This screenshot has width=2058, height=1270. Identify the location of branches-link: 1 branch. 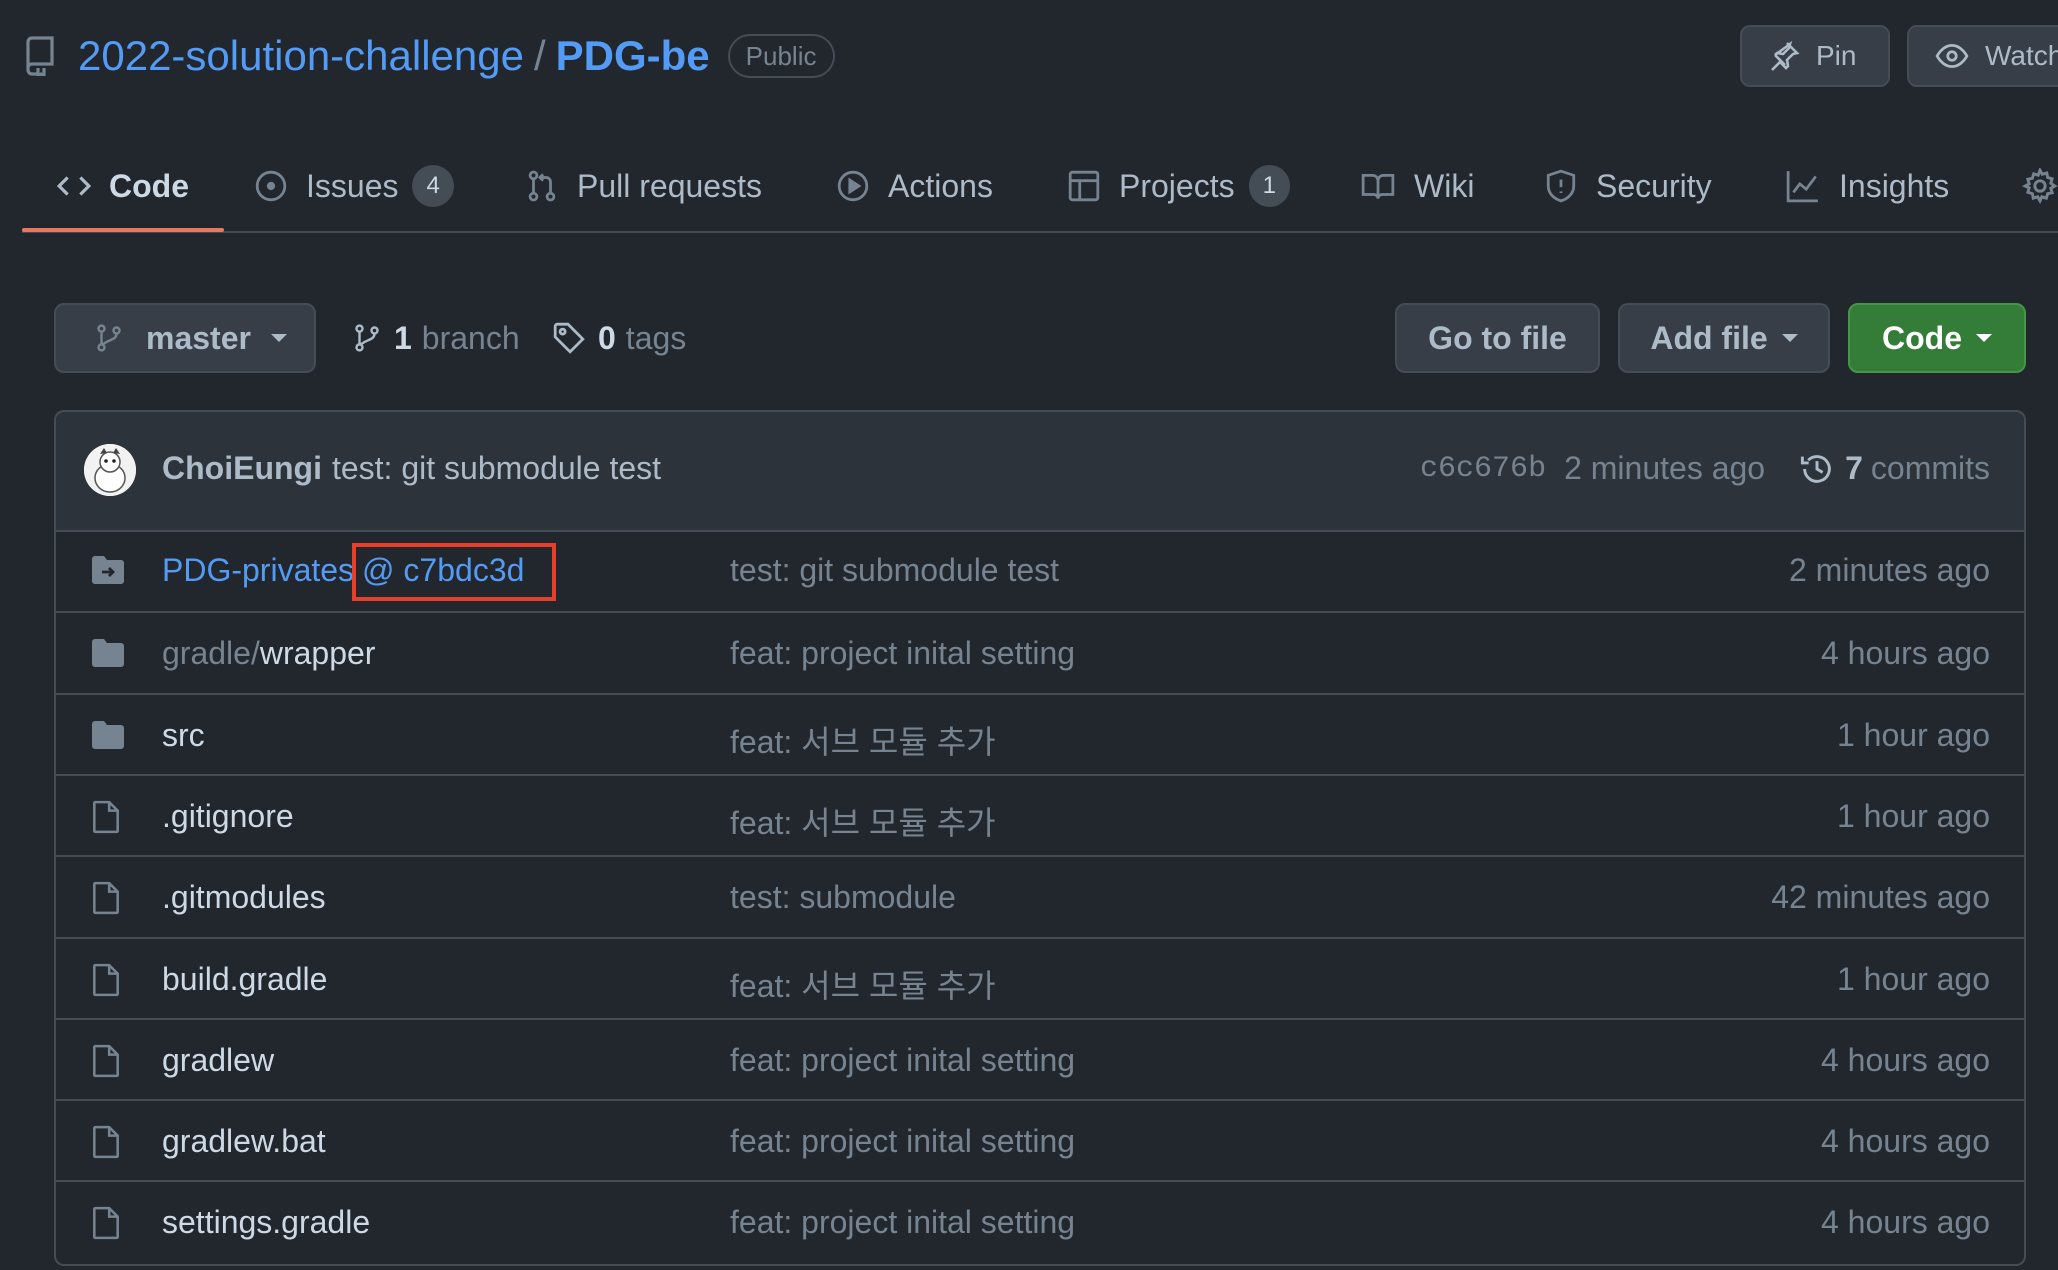
(436, 338).